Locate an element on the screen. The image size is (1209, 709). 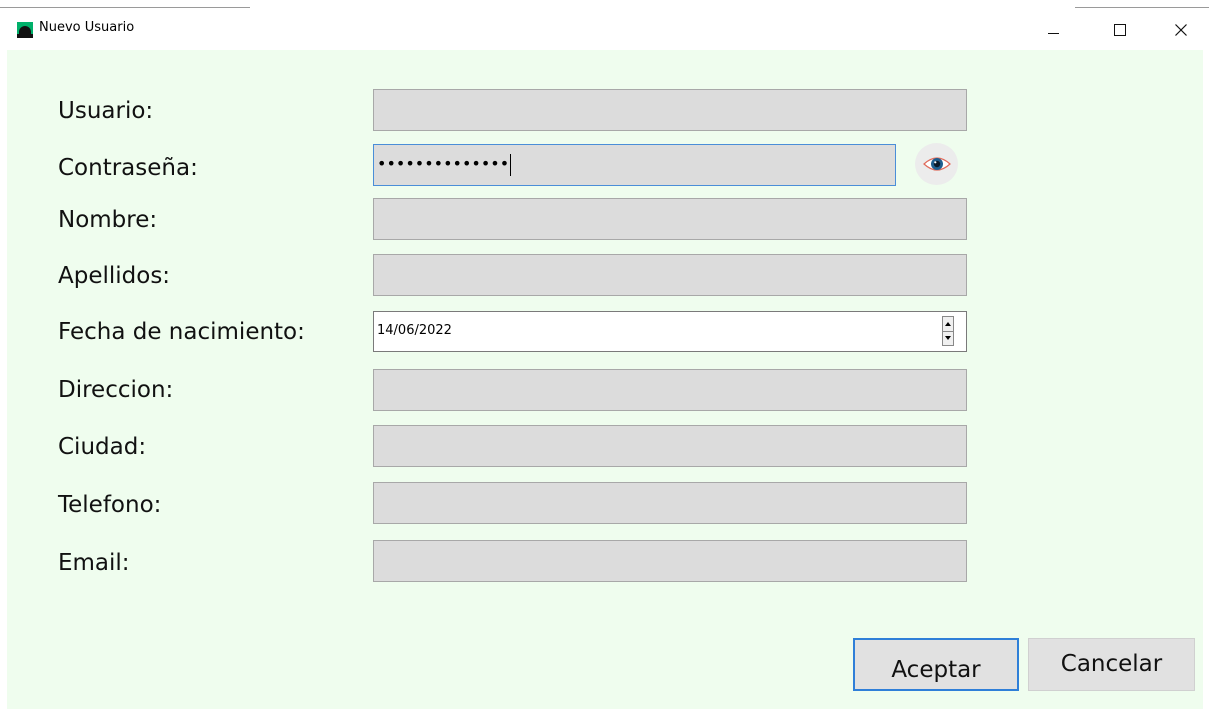
direccion-label: Direccion: is located at coordinates (116, 390).